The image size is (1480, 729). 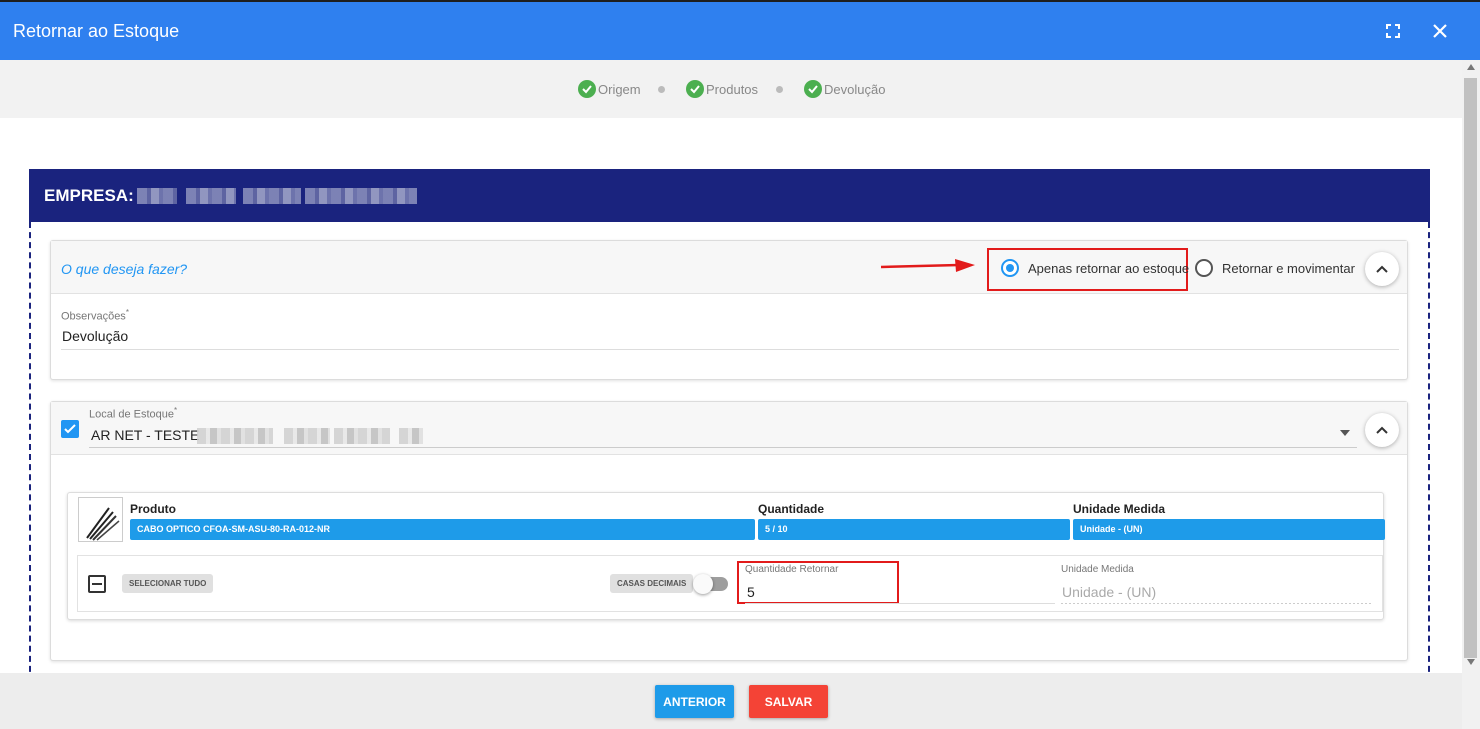 What do you see at coordinates (619, 89) in the screenshot?
I see `step-label: Origem` at bounding box center [619, 89].